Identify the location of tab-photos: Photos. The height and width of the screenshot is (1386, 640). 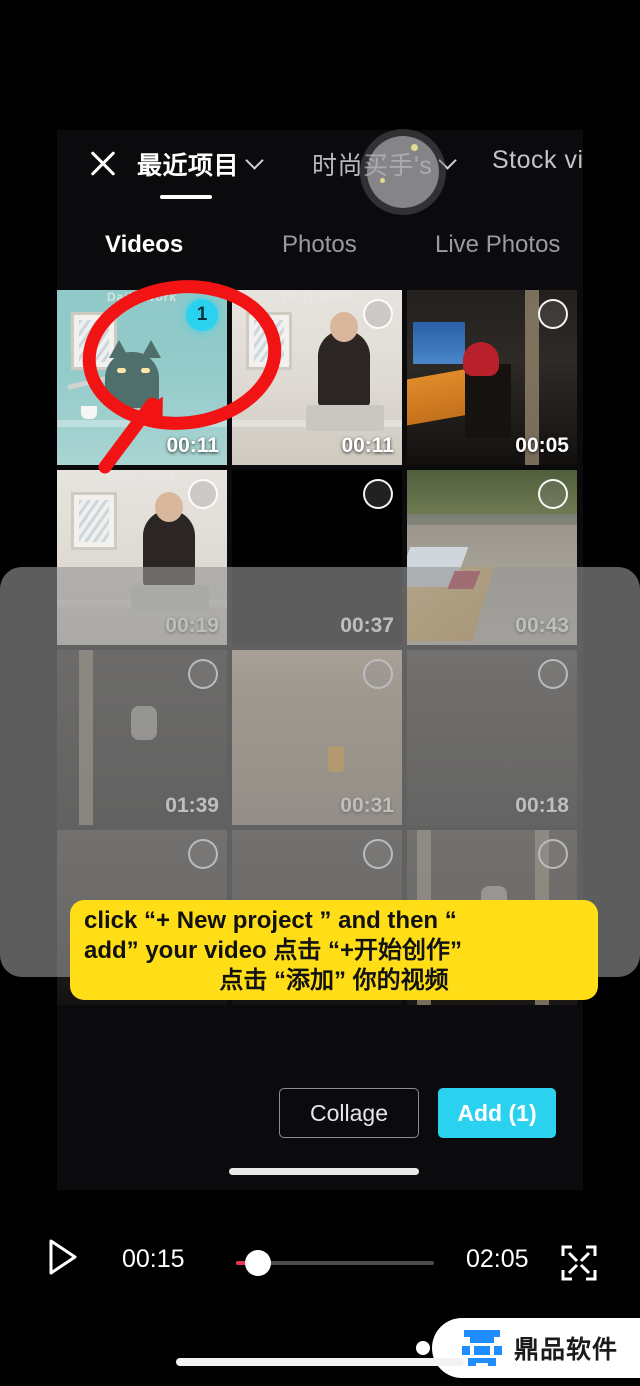
(319, 245).